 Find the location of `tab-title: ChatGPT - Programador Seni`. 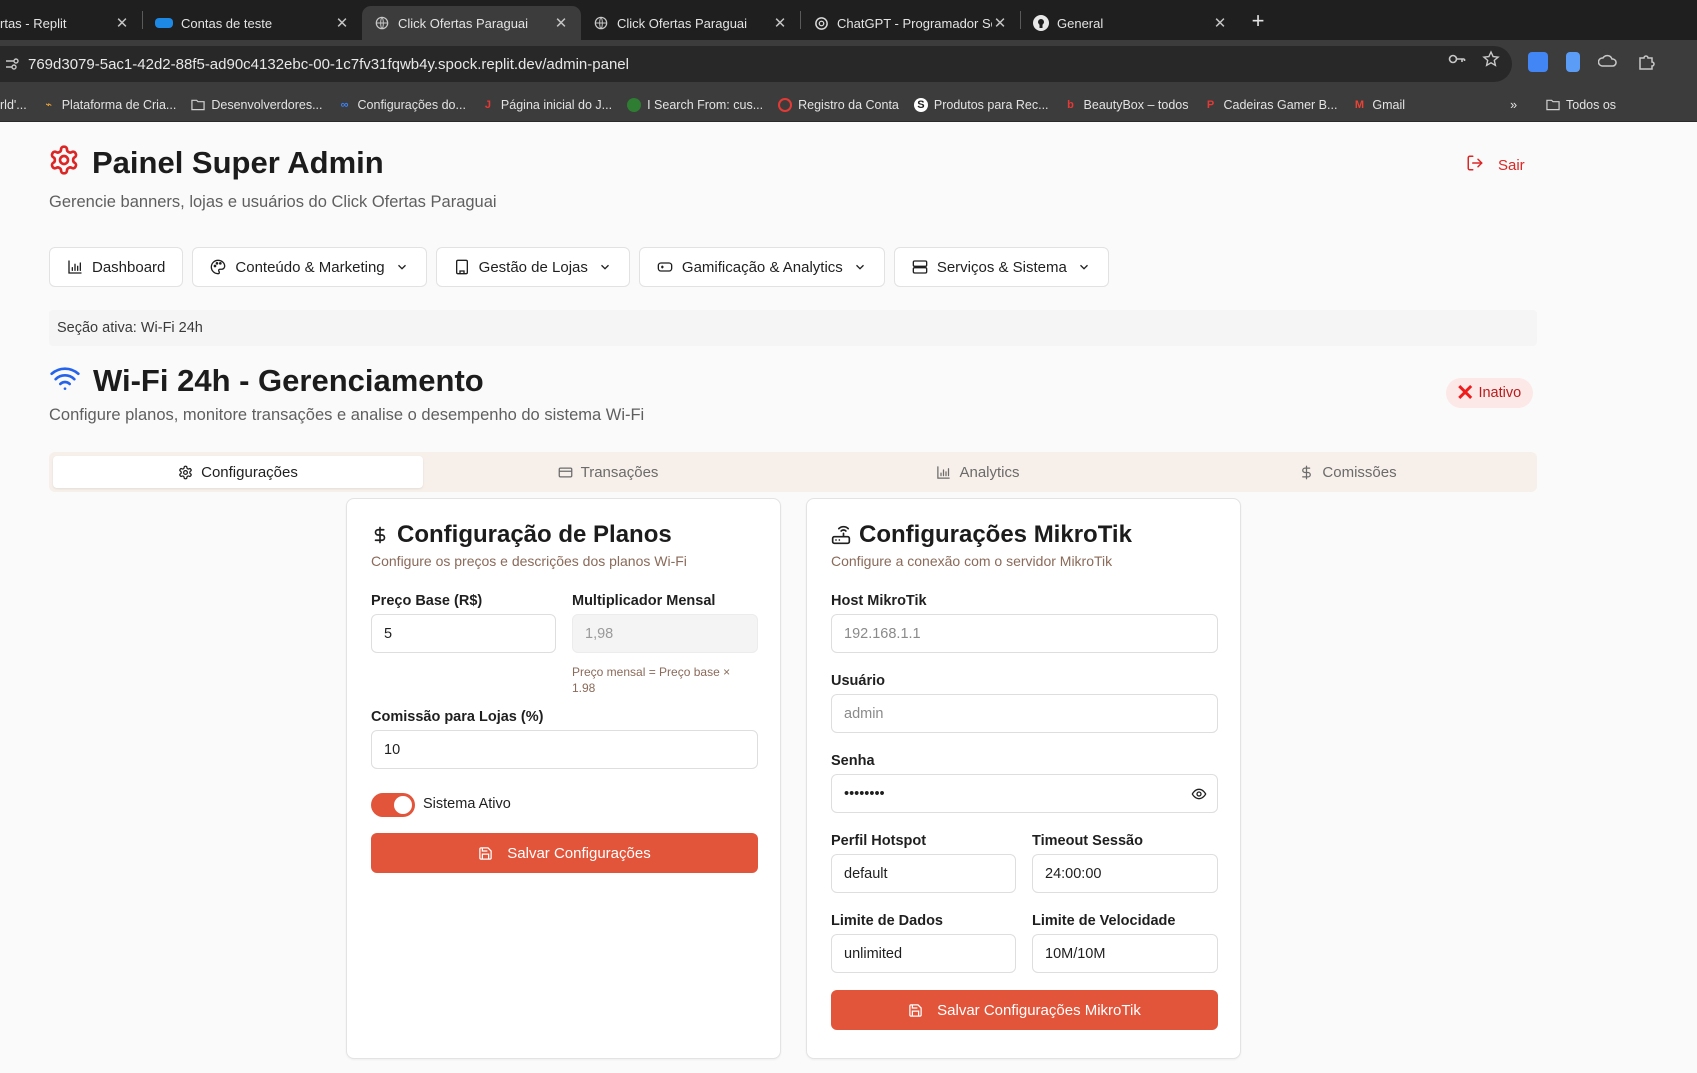

tab-title: ChatGPT - Programador Seni is located at coordinates (914, 23).